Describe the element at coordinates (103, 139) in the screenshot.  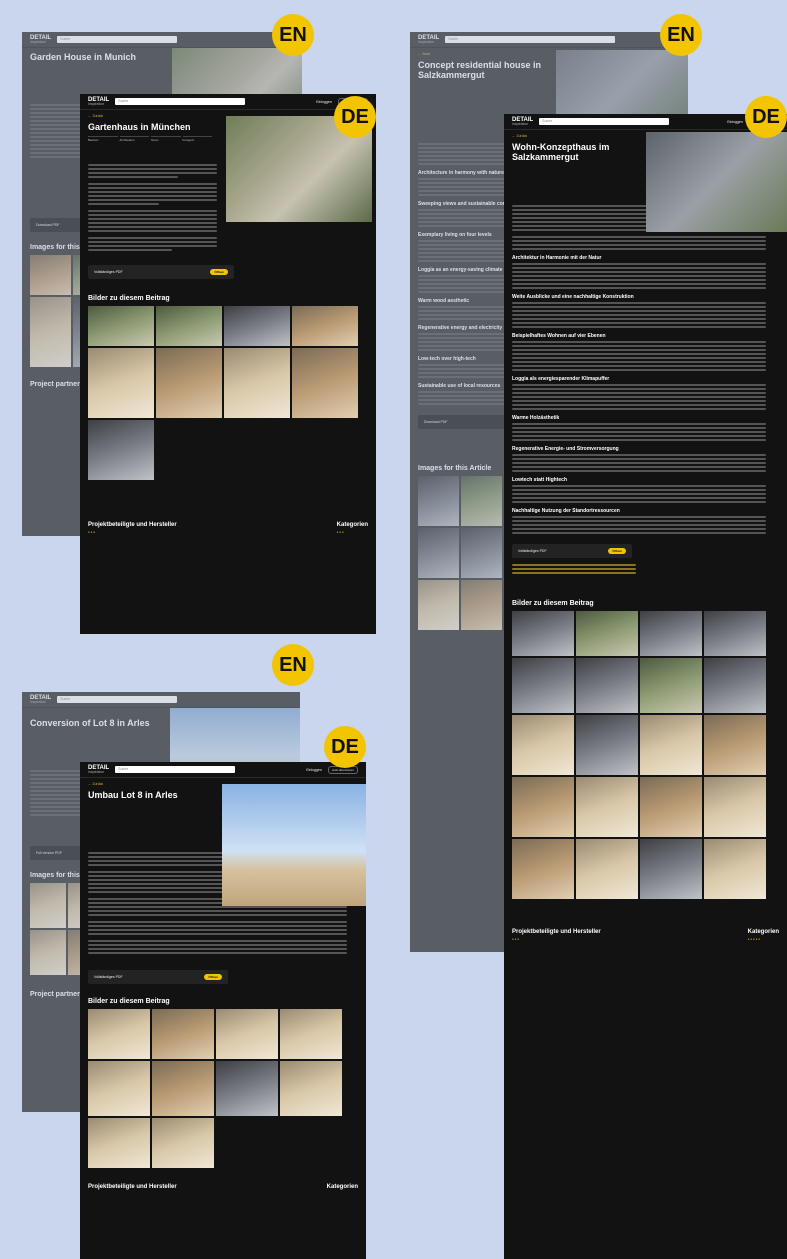
I see `meta-item: Bauherr` at that location.